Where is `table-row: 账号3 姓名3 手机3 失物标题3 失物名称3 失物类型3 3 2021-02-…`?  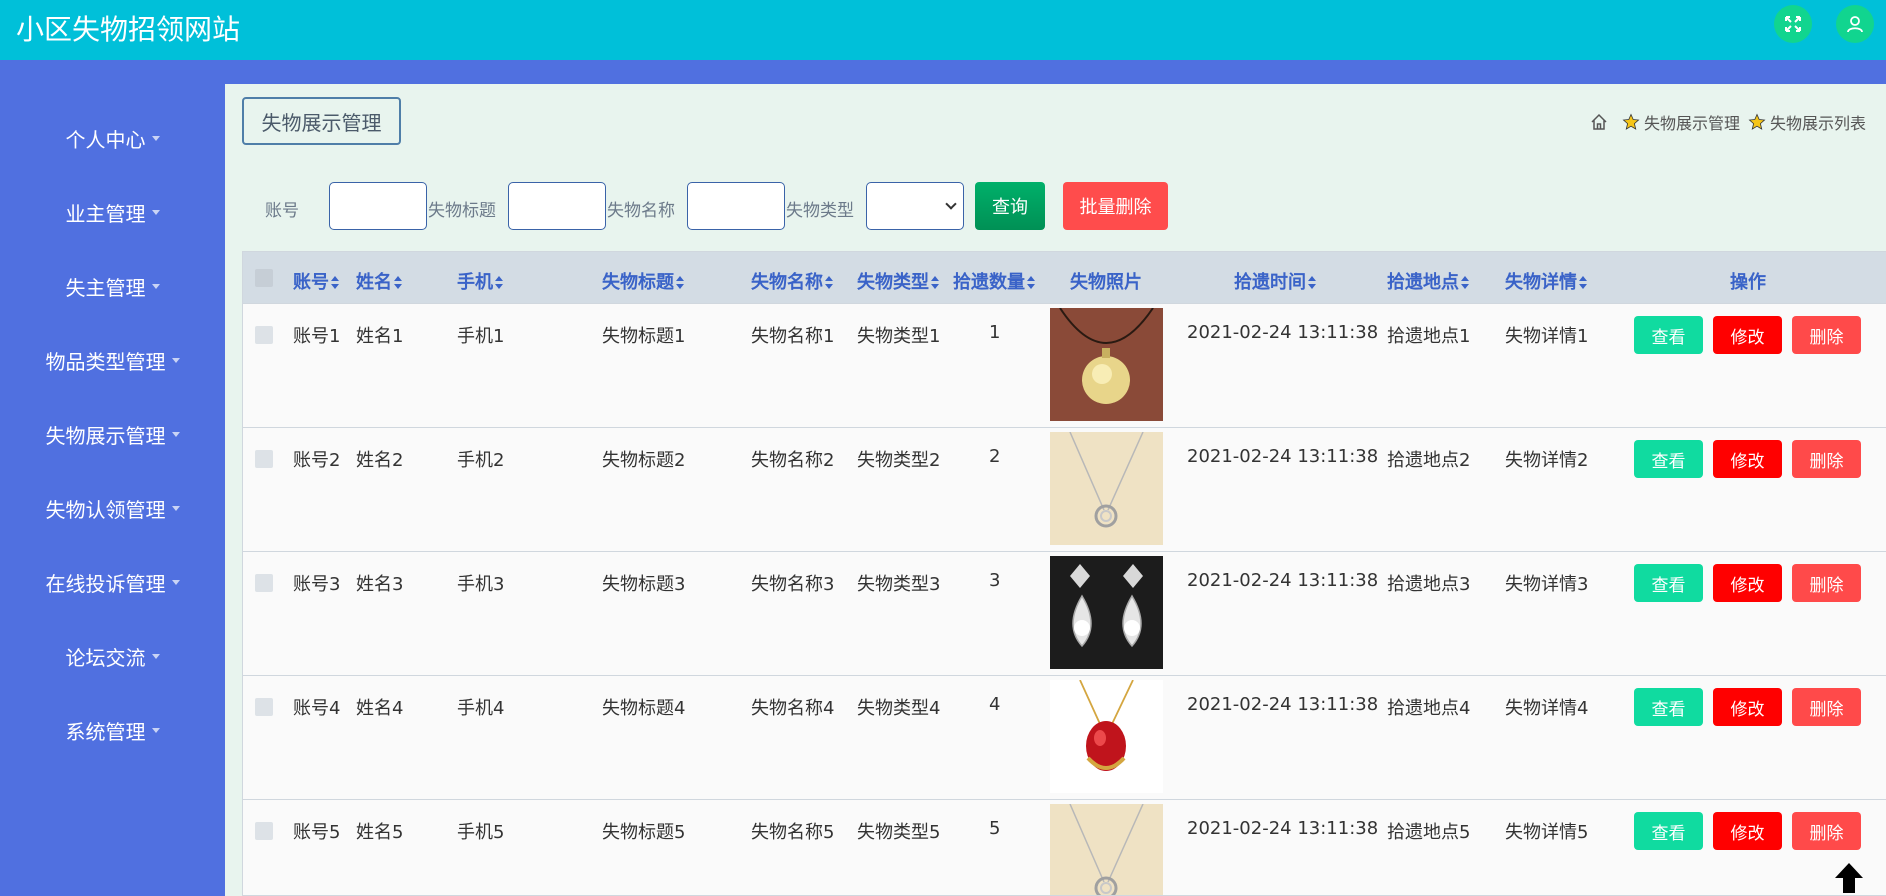
table-row: 账号3 姓名3 手机3 失物标题3 失物名称3 失物类型3 3 2021-02-… is located at coordinates (1064, 613).